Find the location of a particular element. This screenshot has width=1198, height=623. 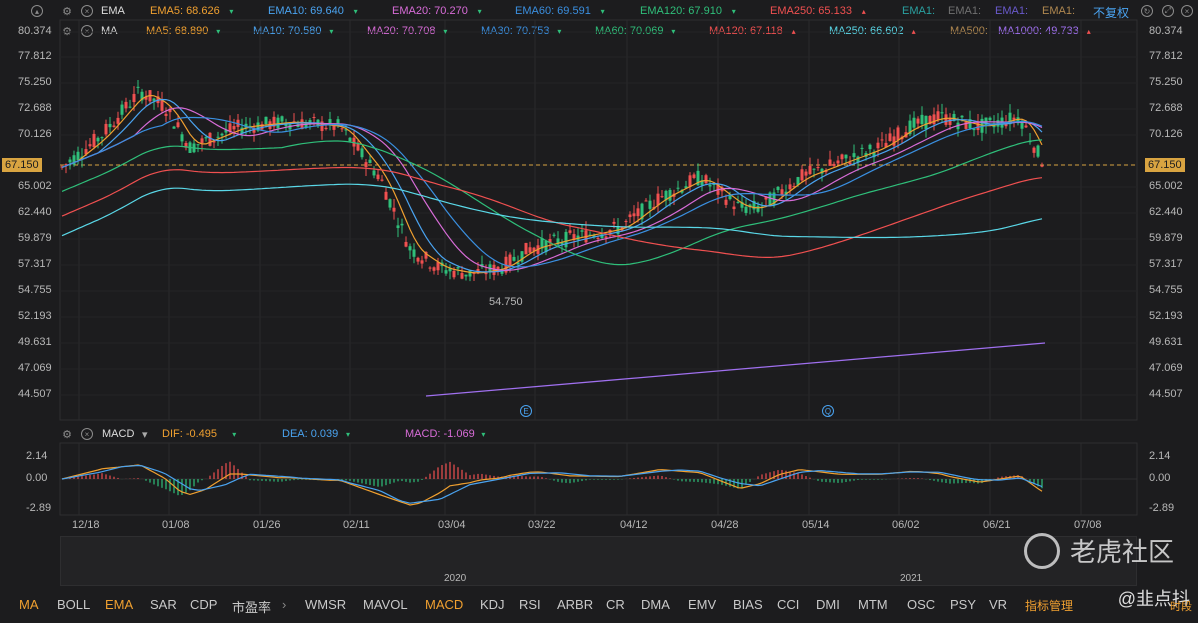

date-axis-label: 05/14 is located at coordinates (816, 525).